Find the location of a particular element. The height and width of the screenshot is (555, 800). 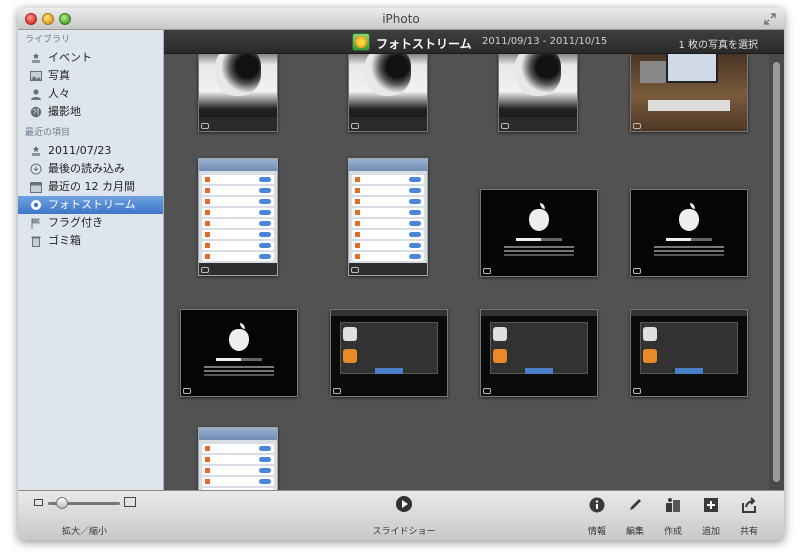

sidebar-item-last-12-months: 最近の 12 カ月間 is located at coordinates (90, 187).